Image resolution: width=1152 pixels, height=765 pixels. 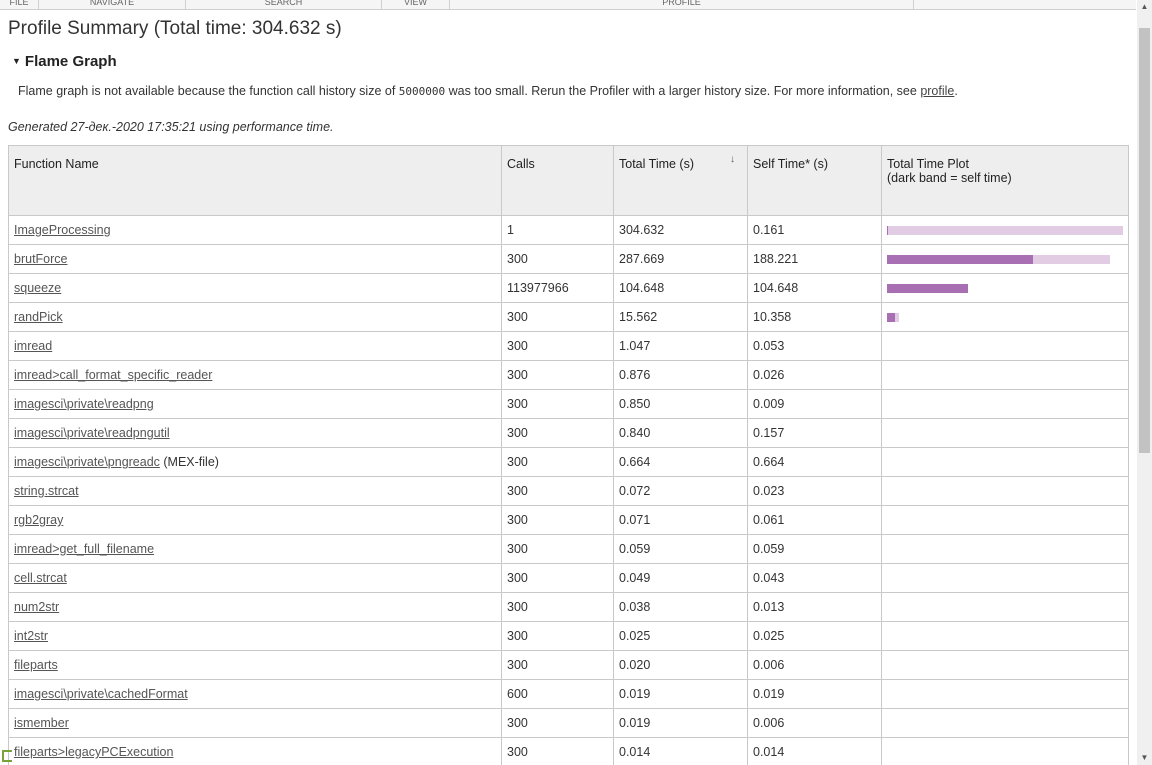 I want to click on cell-self-time: 0.157, so click(x=814, y=433).